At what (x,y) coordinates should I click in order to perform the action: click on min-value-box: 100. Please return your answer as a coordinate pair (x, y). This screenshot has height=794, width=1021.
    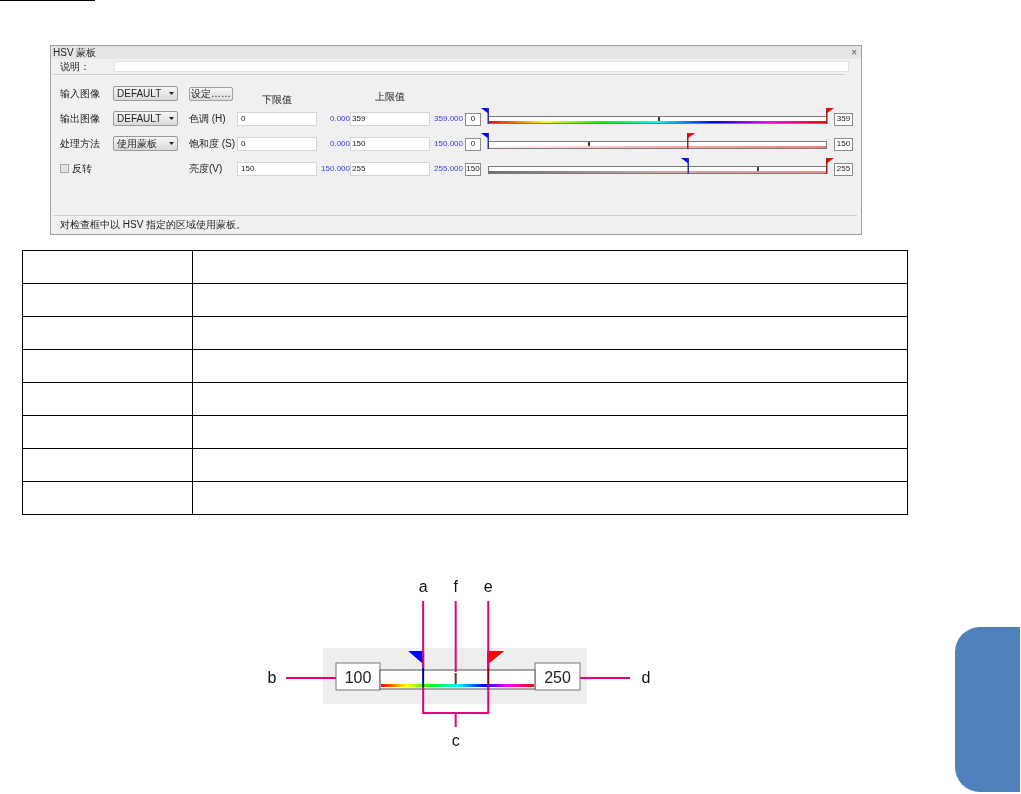
    Looking at the image, I should click on (358, 676).